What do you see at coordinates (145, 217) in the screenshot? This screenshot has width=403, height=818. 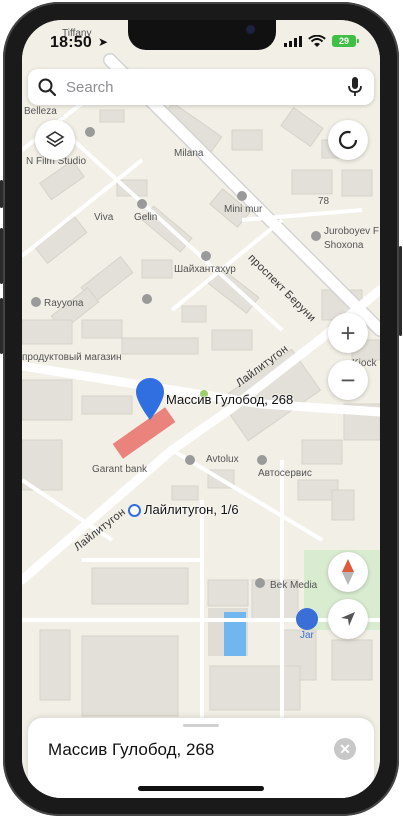 I see `poi-label: Gelin` at bounding box center [145, 217].